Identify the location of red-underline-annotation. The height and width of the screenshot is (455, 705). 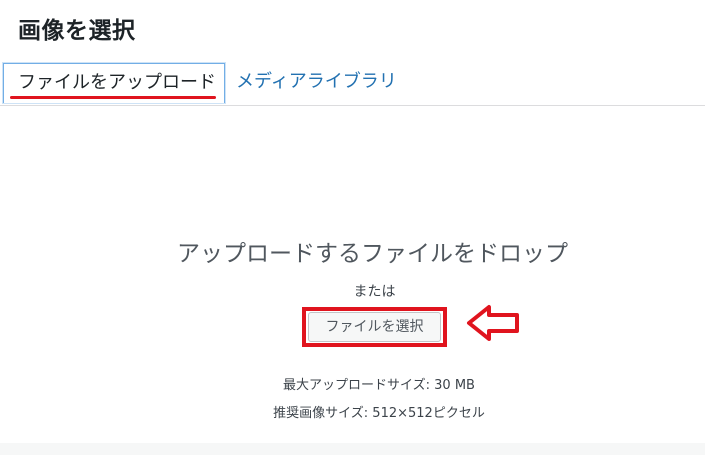
(113, 97).